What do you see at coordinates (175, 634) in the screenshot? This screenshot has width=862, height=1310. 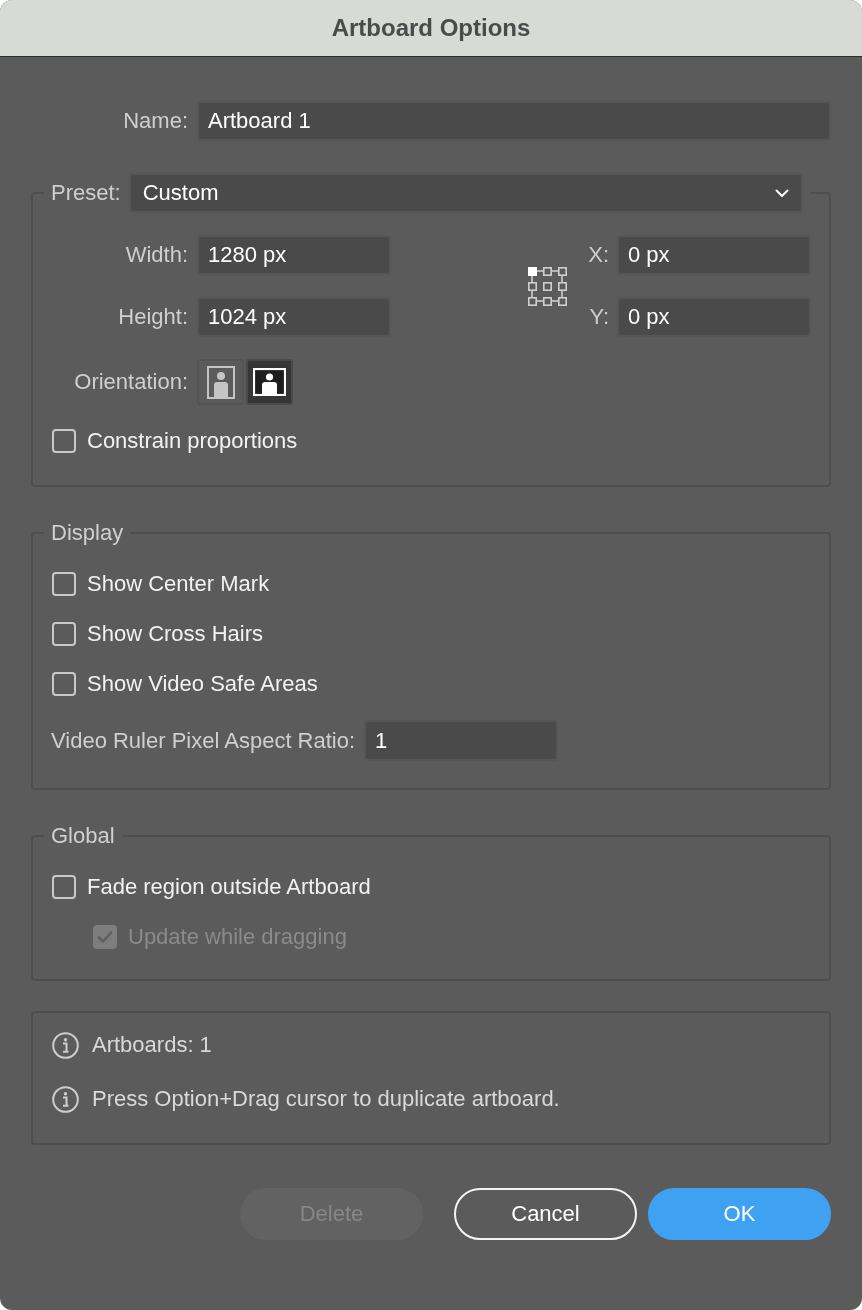 I see `checkbox-label: Show Cross Hairs` at bounding box center [175, 634].